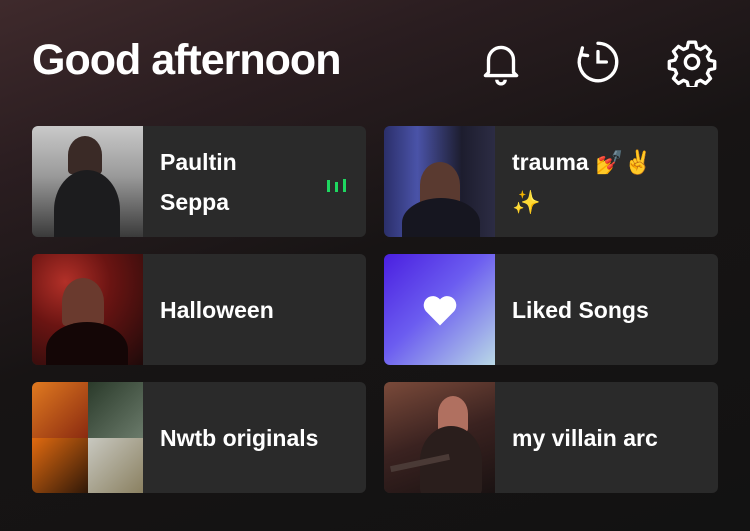 This screenshot has height=531, width=750. I want to click on playlist-mosaic-cover, so click(87, 437).